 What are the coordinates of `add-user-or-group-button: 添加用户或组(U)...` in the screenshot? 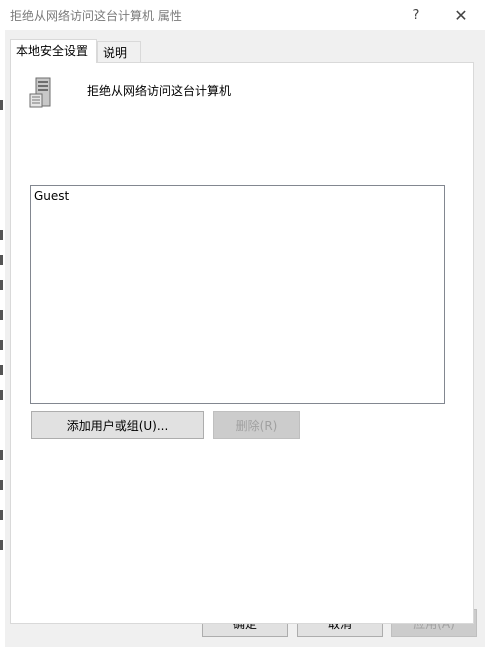 It's located at (117, 425).